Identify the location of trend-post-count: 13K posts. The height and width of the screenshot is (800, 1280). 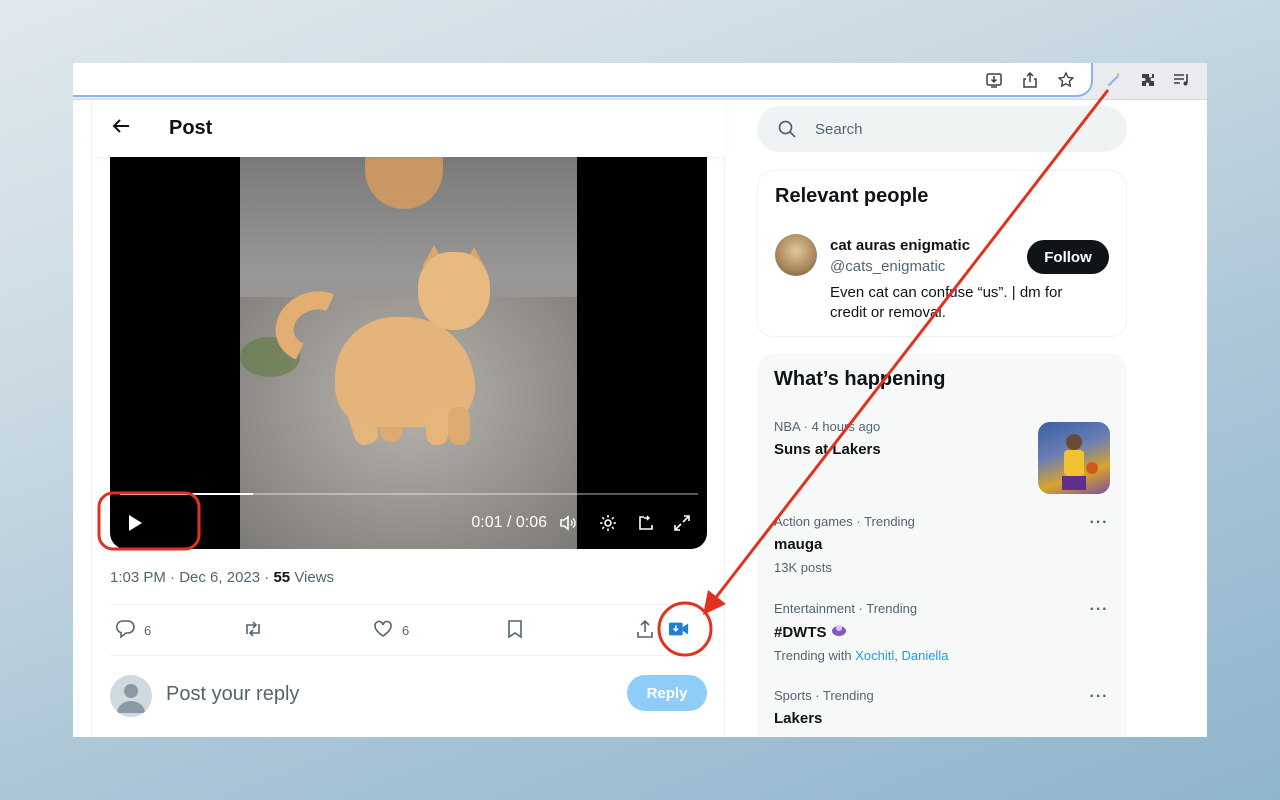
(803, 567).